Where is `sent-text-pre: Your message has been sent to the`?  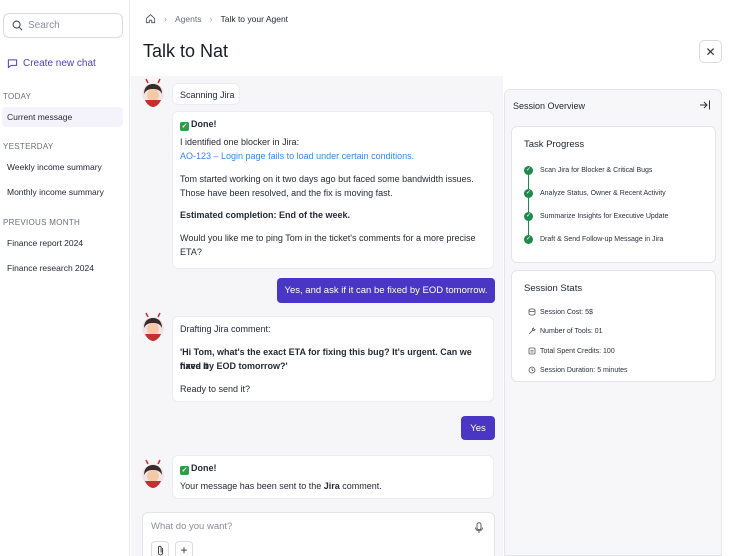
sent-text-pre: Your message has been sent to the is located at coordinates (252, 486).